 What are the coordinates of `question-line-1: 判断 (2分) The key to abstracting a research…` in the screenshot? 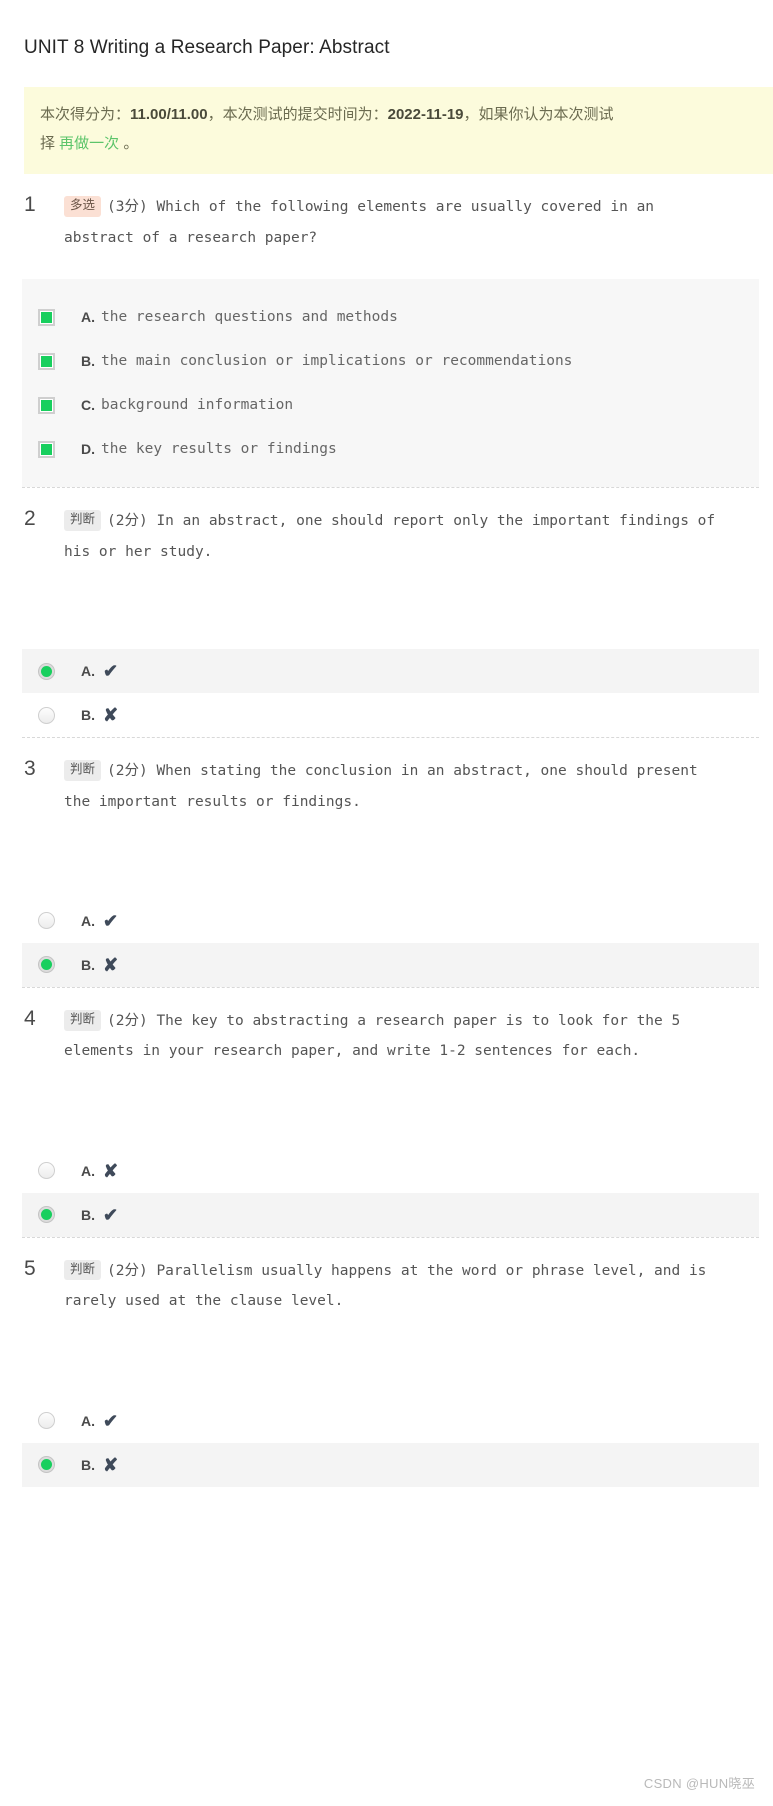 It's located at (413, 1021).